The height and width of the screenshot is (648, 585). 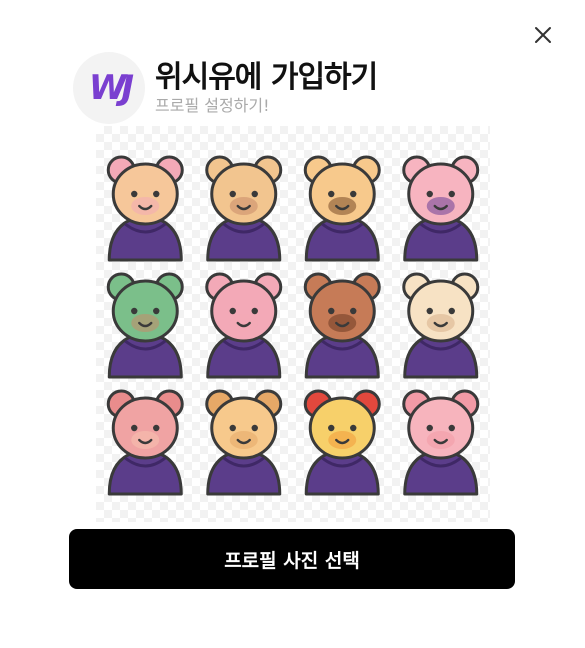 I want to click on dog-avatar-icon, so click(x=244, y=442).